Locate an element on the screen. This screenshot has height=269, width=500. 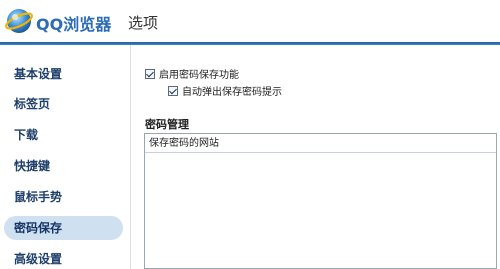
sidebar-item-mouse-gestures: 鼠标手势 is located at coordinates (63, 197).